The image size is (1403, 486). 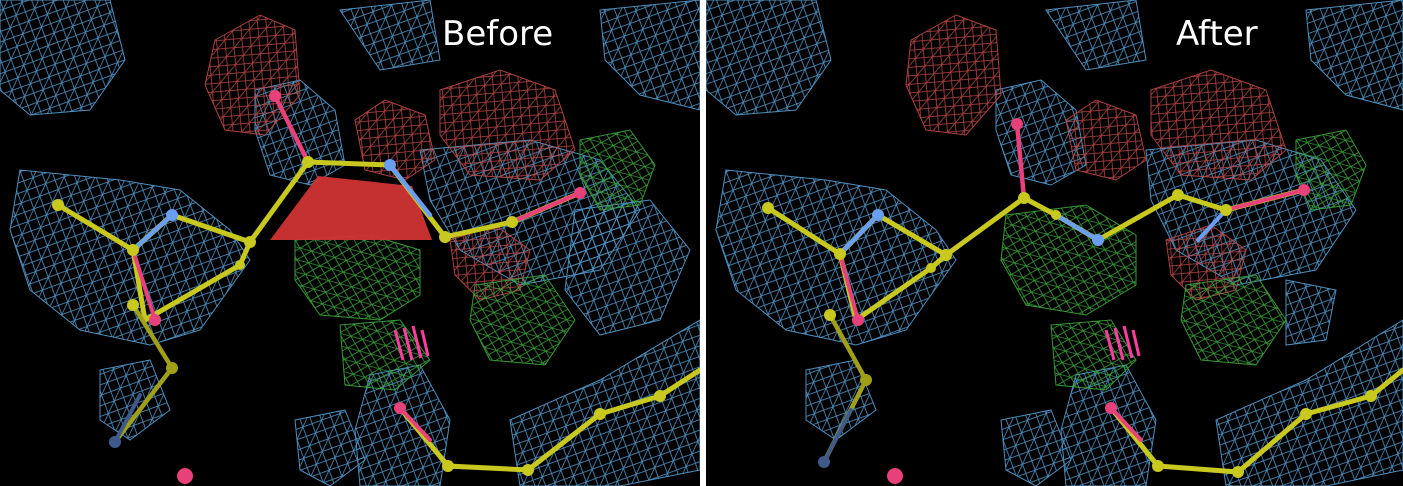 What do you see at coordinates (498, 34) in the screenshot?
I see `panel-label-before: Before` at bounding box center [498, 34].